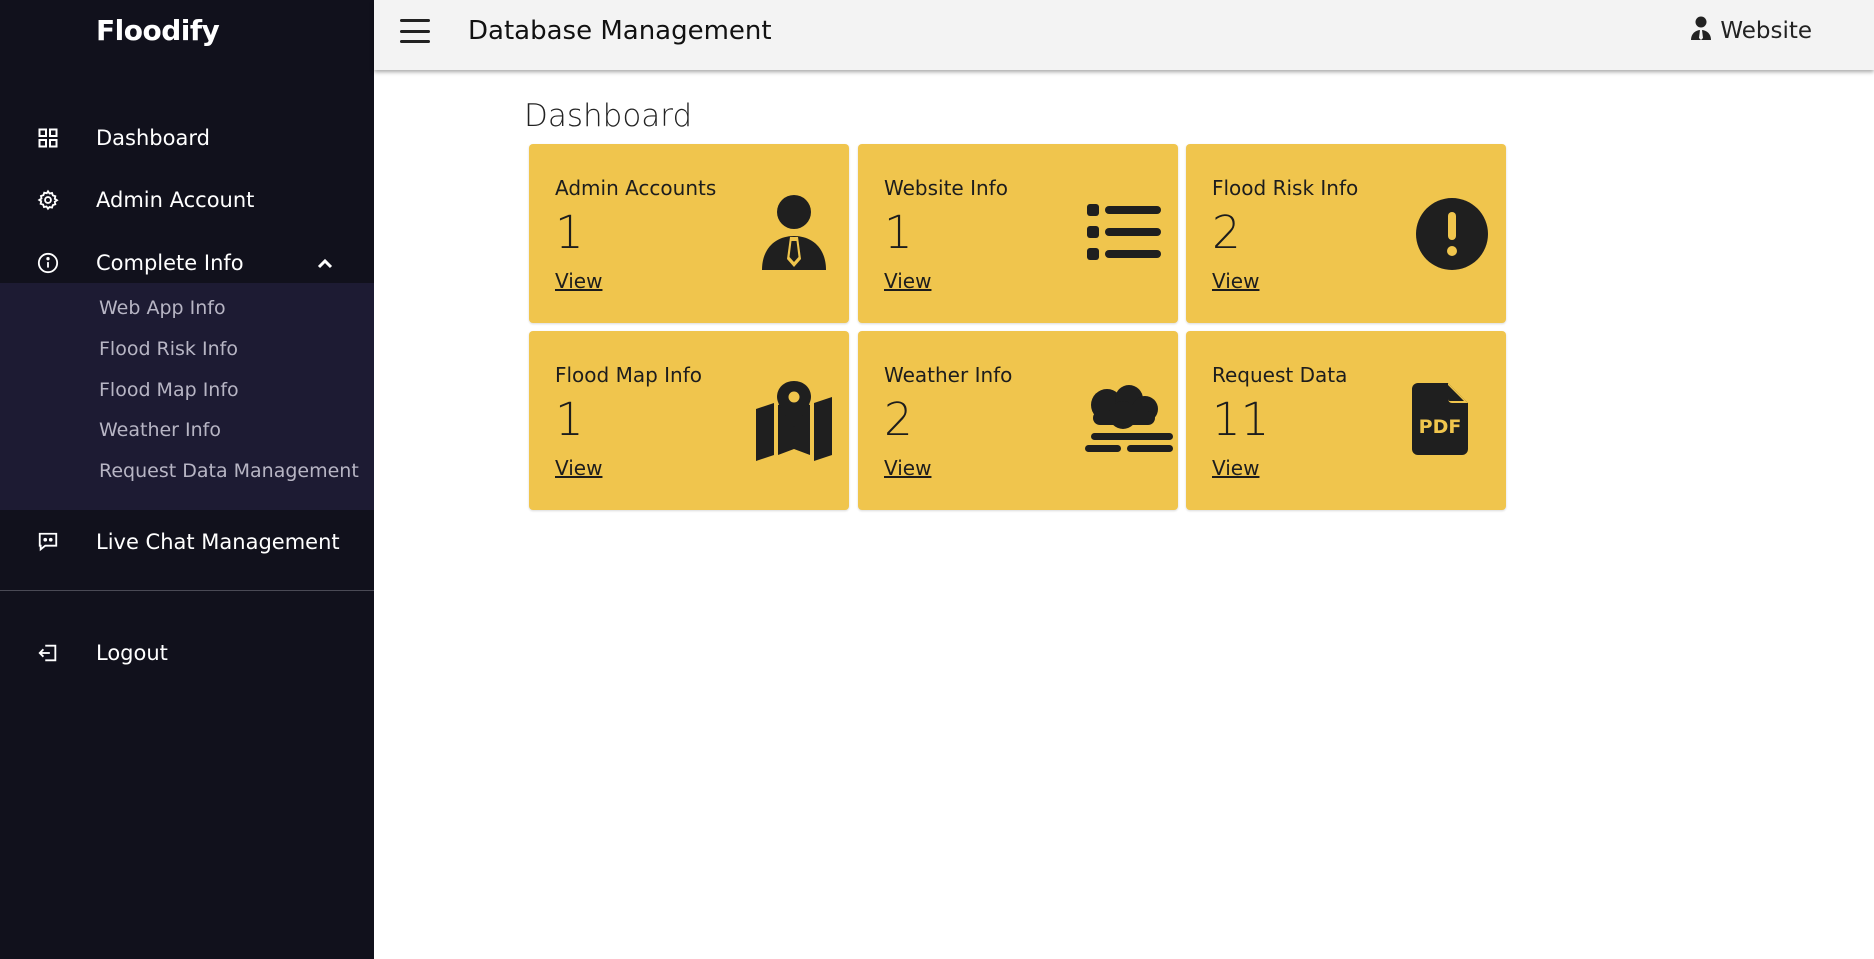 Image resolution: width=1874 pixels, height=959 pixels. What do you see at coordinates (160, 430) in the screenshot?
I see `submenu-item-weather-info: Weather Info` at bounding box center [160, 430].